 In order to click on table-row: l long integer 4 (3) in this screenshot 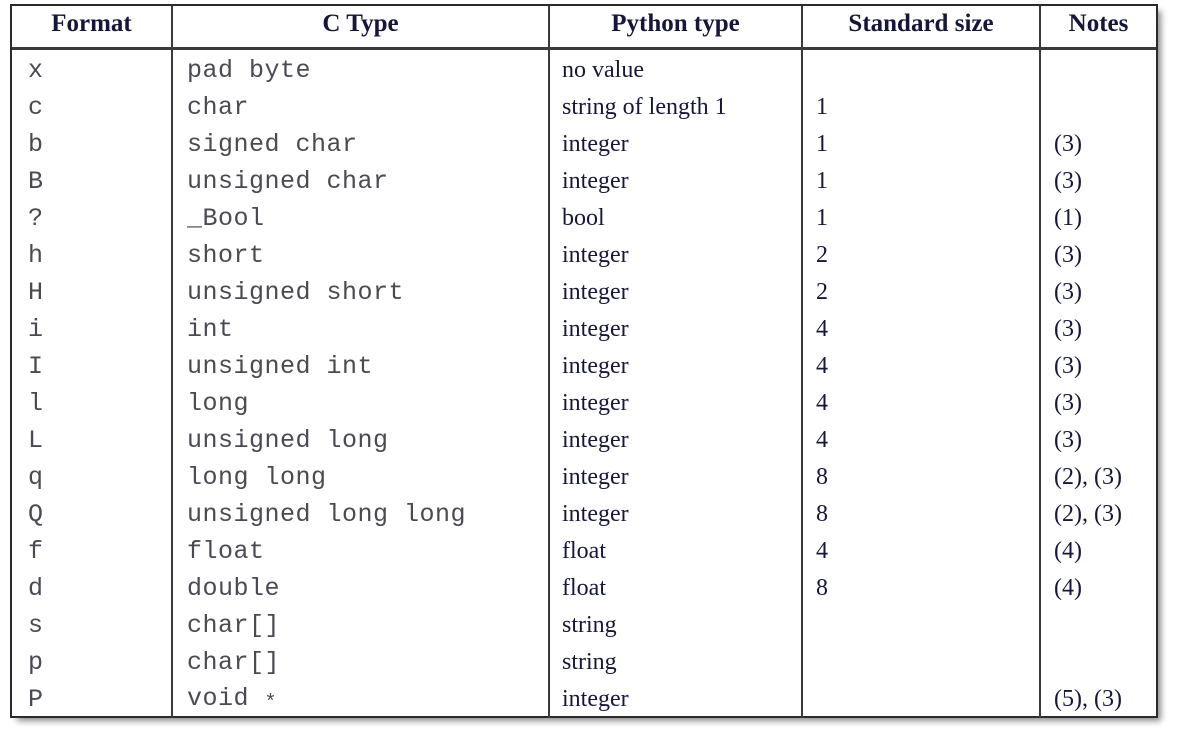, I will do `click(584, 403)`.